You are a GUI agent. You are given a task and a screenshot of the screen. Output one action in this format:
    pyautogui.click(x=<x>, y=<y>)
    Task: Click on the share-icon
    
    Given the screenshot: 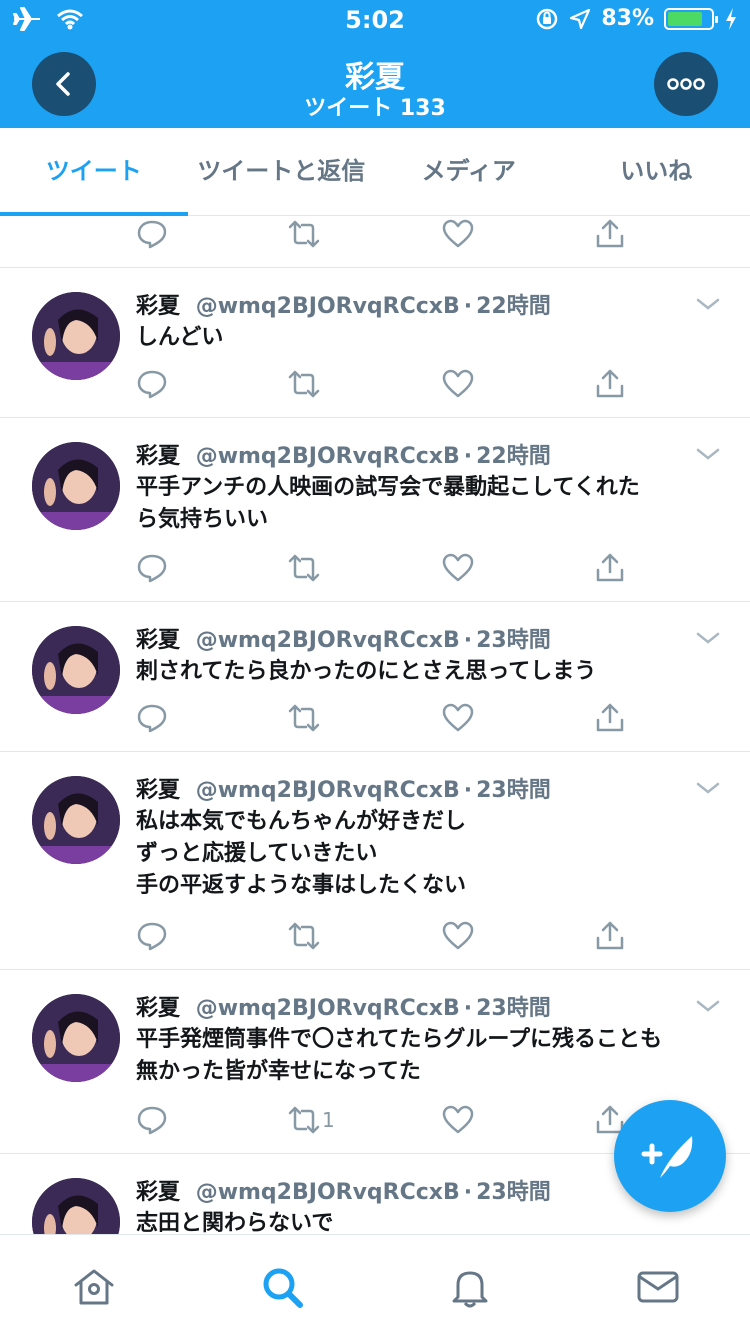 What is the action you would take?
    pyautogui.click(x=610, y=383)
    